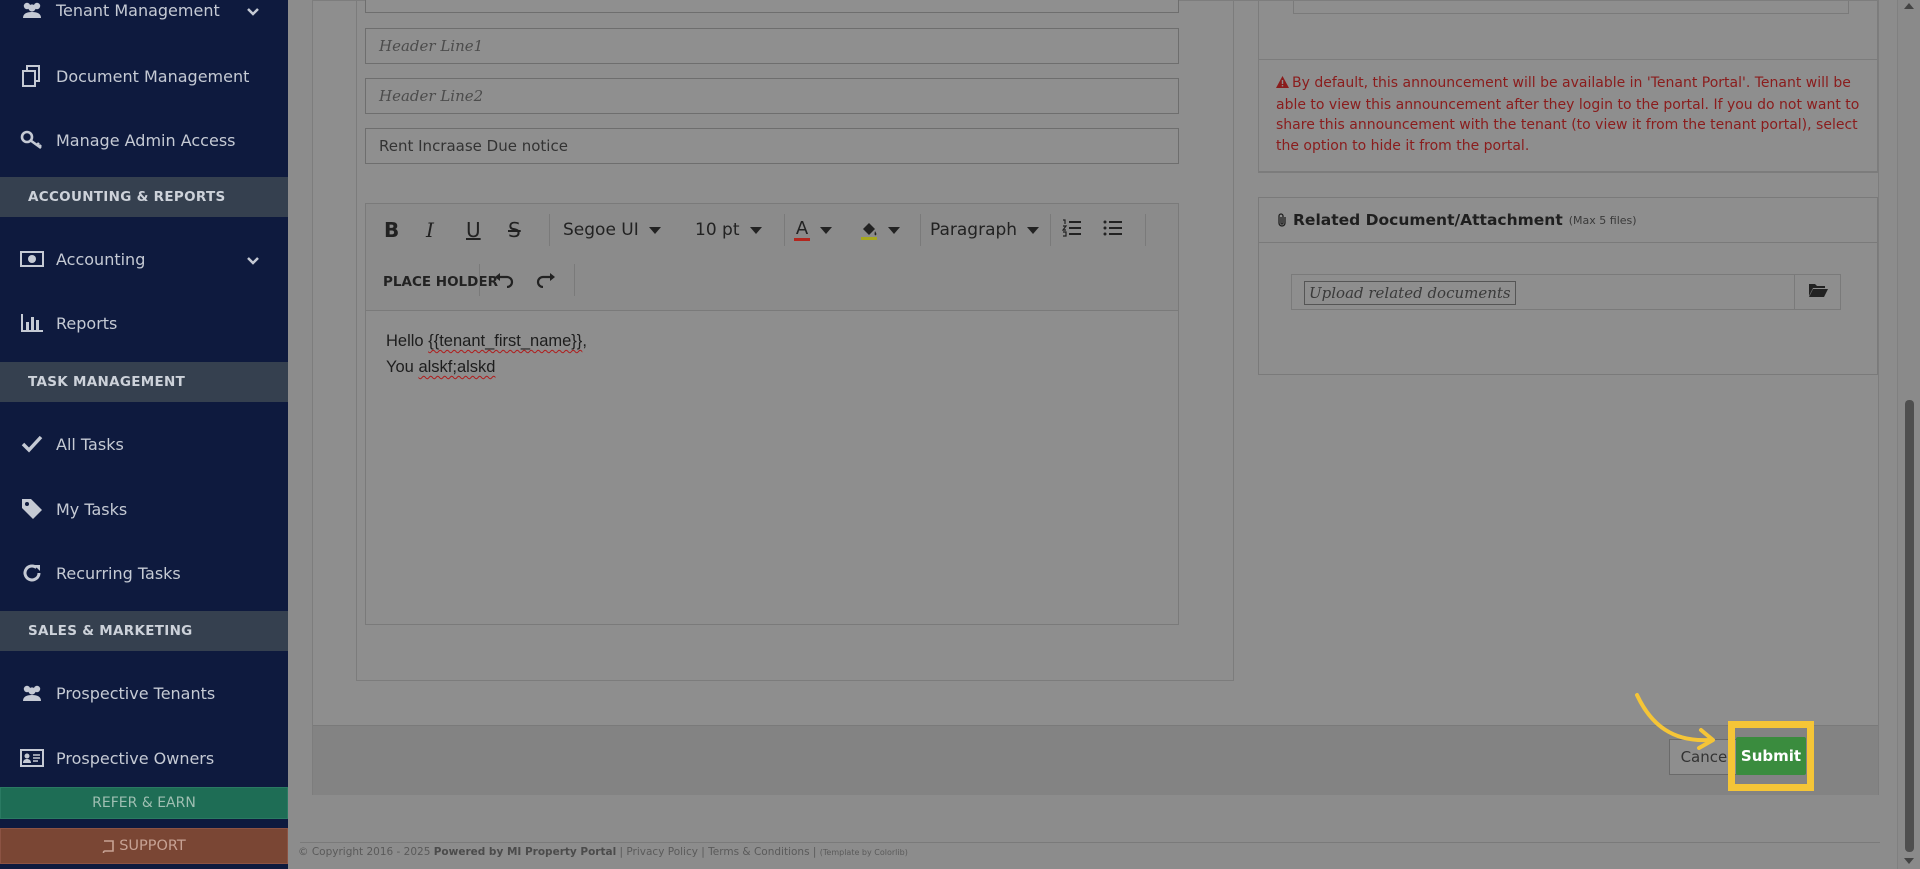 This screenshot has width=1920, height=869. Describe the element at coordinates (1675, 721) in the screenshot. I see `pointer-arrow-icon` at that location.